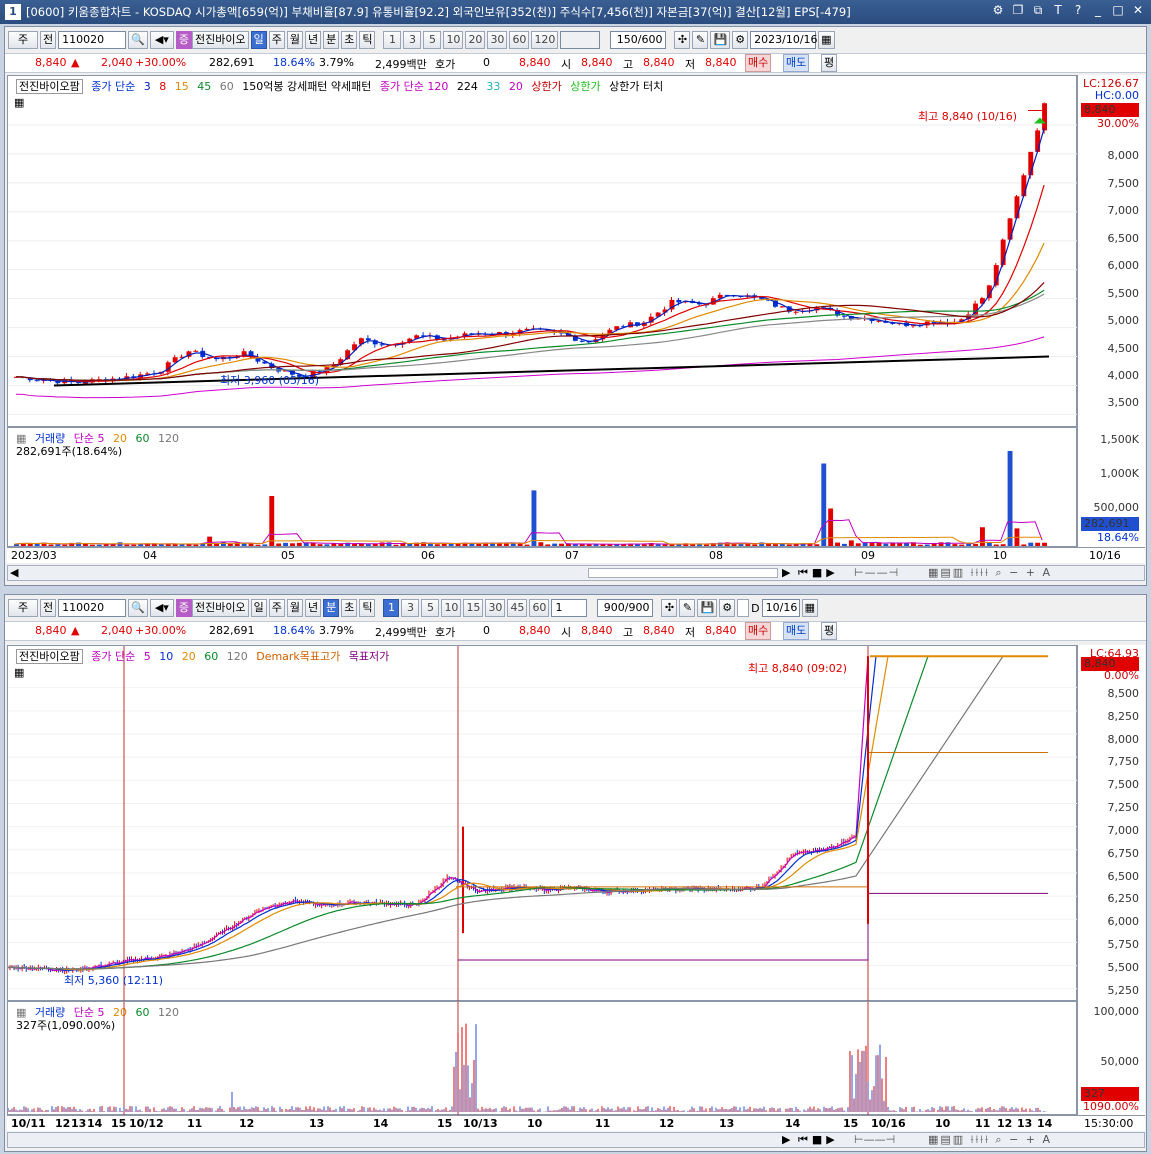  What do you see at coordinates (580, 40) in the screenshot?
I see `interval-custom-input` at bounding box center [580, 40].